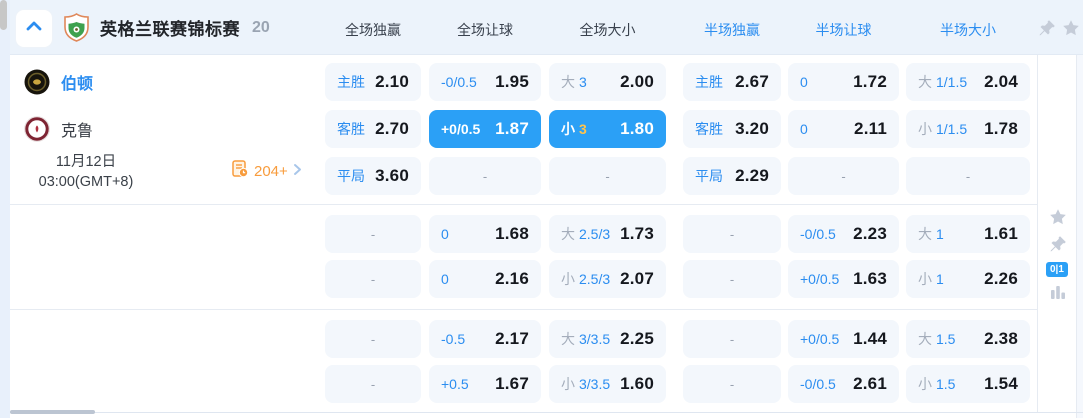  I want to click on column-header-full-win: 全场独赢, so click(373, 30).